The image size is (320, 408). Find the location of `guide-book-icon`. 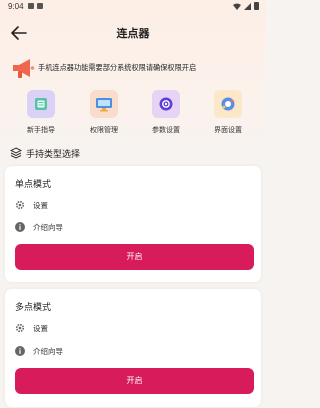

guide-book-icon is located at coordinates (41, 104).